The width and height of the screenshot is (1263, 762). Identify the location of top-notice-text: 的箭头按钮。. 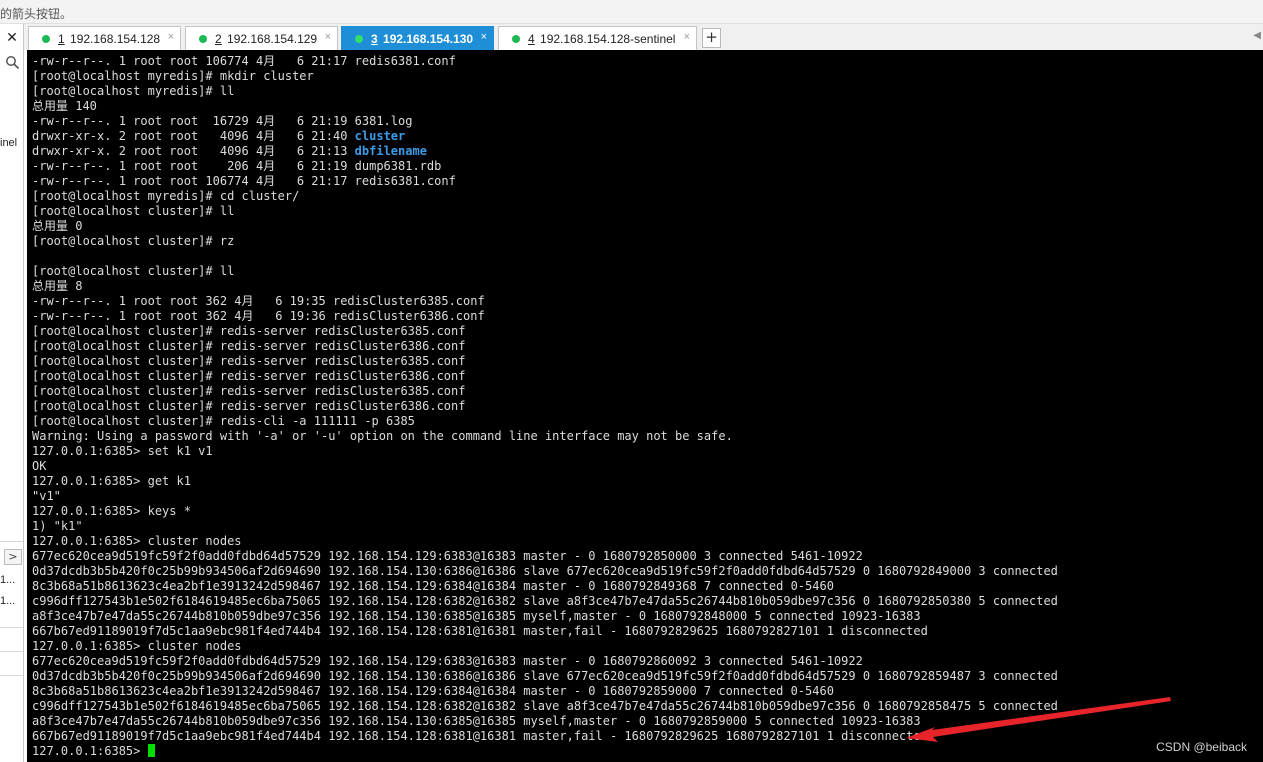
(36, 14).